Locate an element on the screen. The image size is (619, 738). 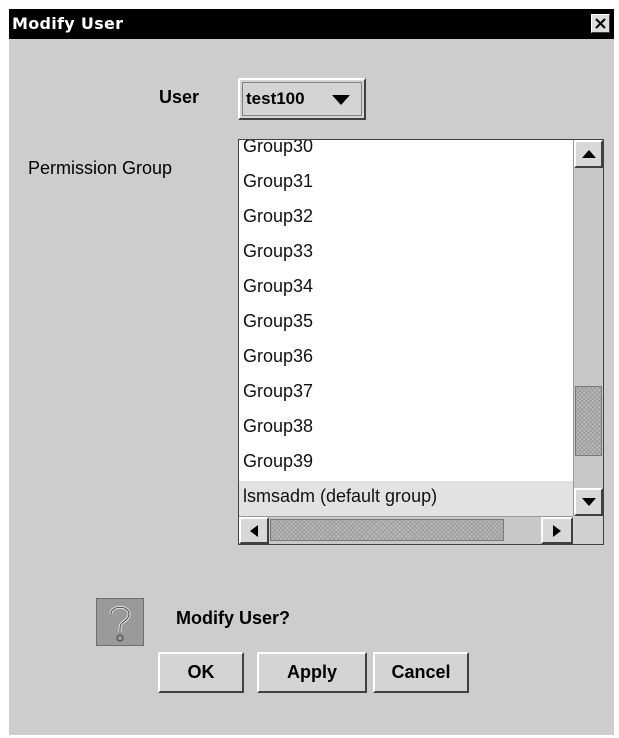
chevron-down-icon is located at coordinates (341, 100).